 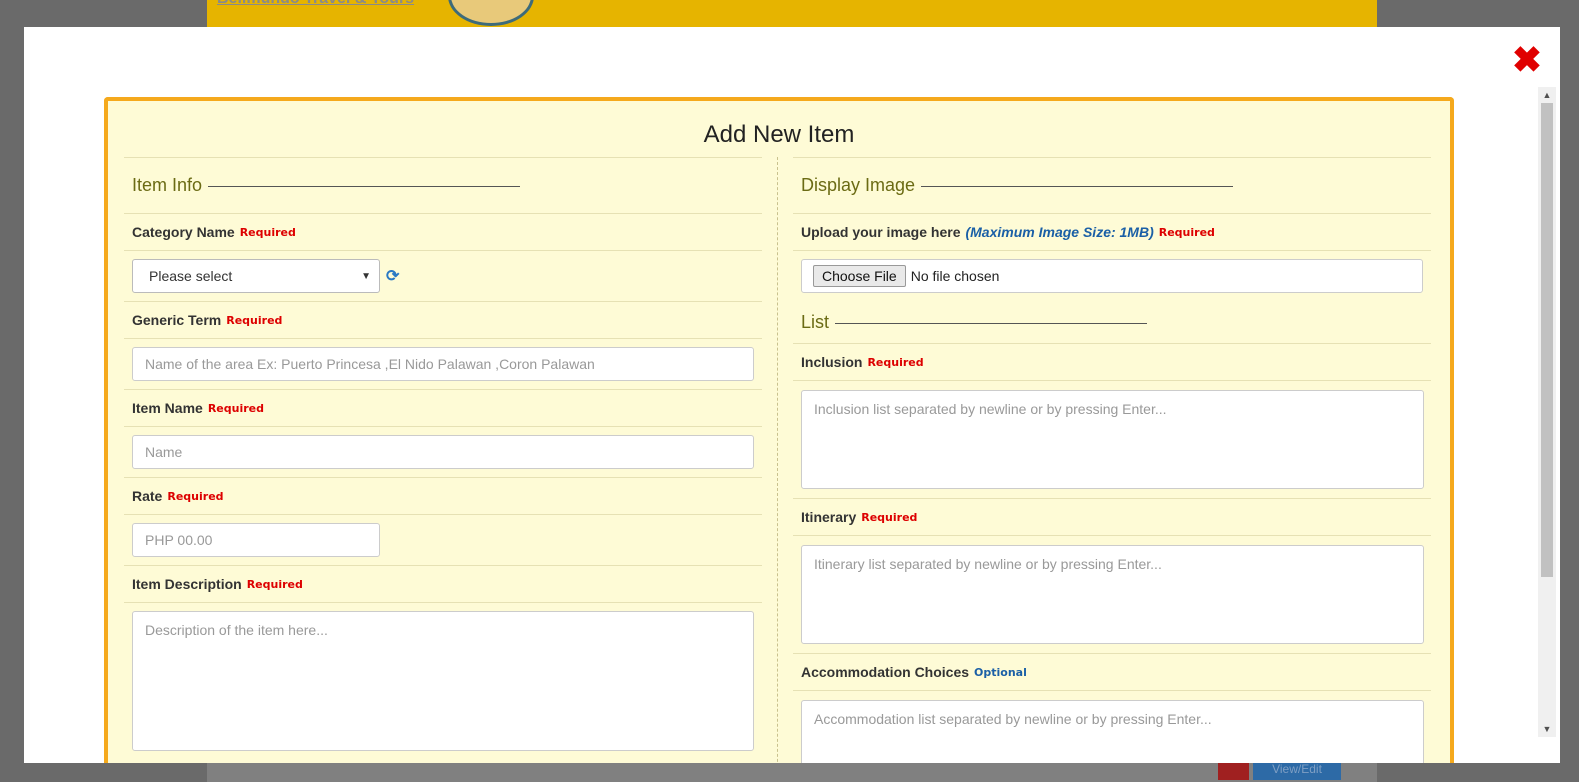 What do you see at coordinates (1112, 185) in the screenshot?
I see `display-image-heading: Display Image` at bounding box center [1112, 185].